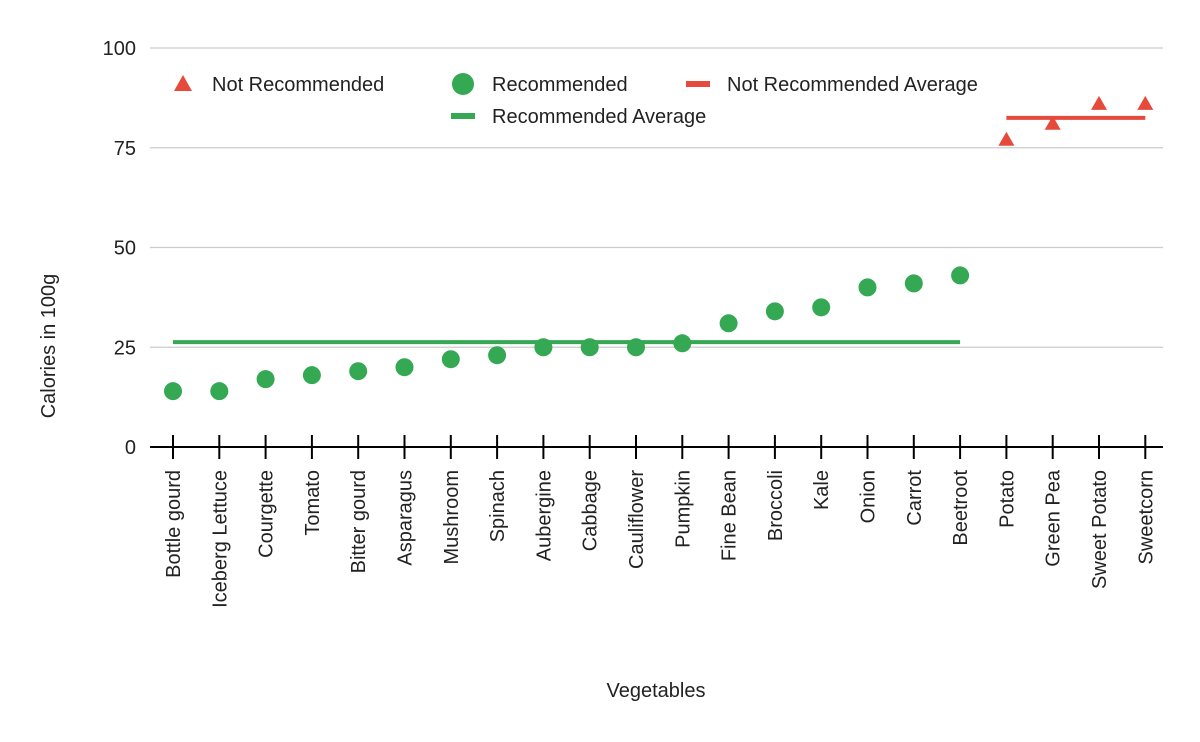 Image resolution: width=1200 pixels, height=742 pixels. I want to click on legend-circle-icon, so click(463, 84).